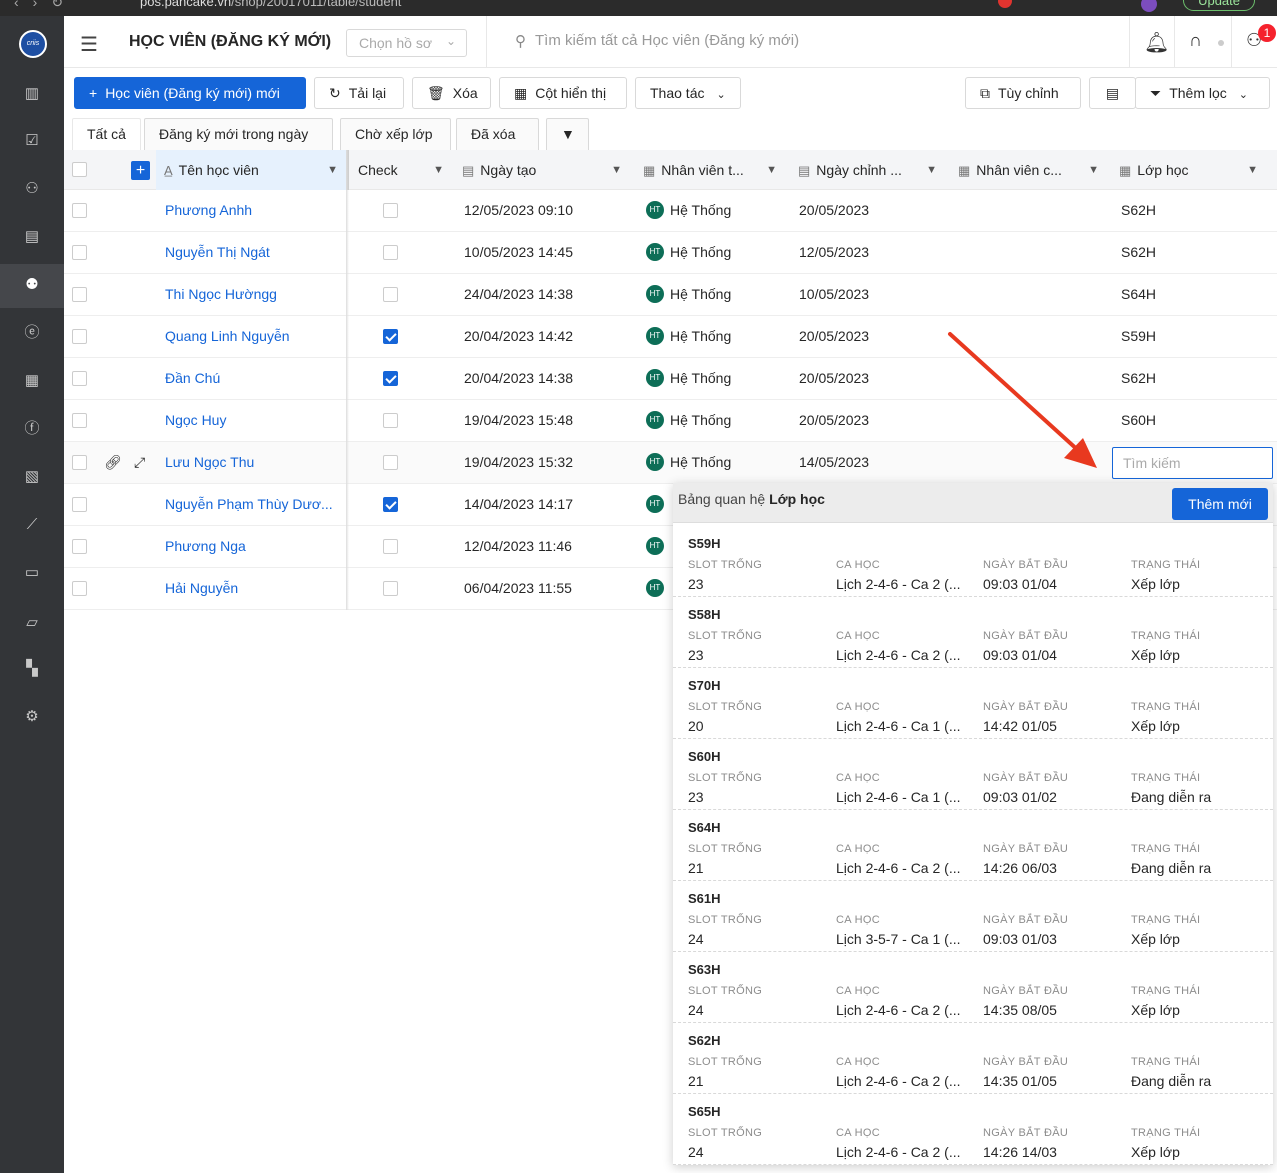  What do you see at coordinates (32, 429) in the screenshot?
I see `facebook-icon: ⓕ` at bounding box center [32, 429].